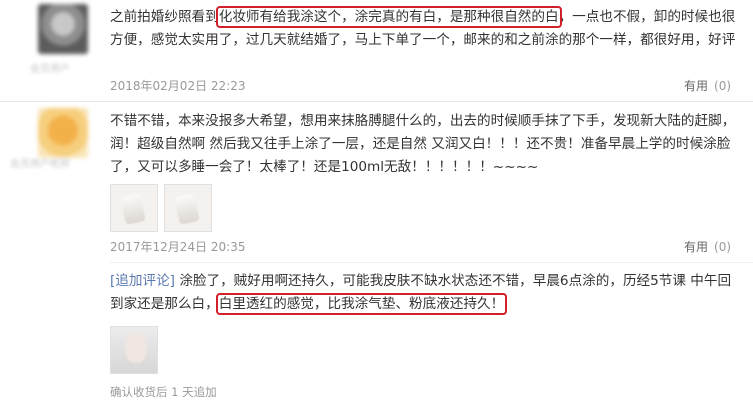 This screenshot has width=753, height=402. I want to click on followup-photo, so click(134, 350).